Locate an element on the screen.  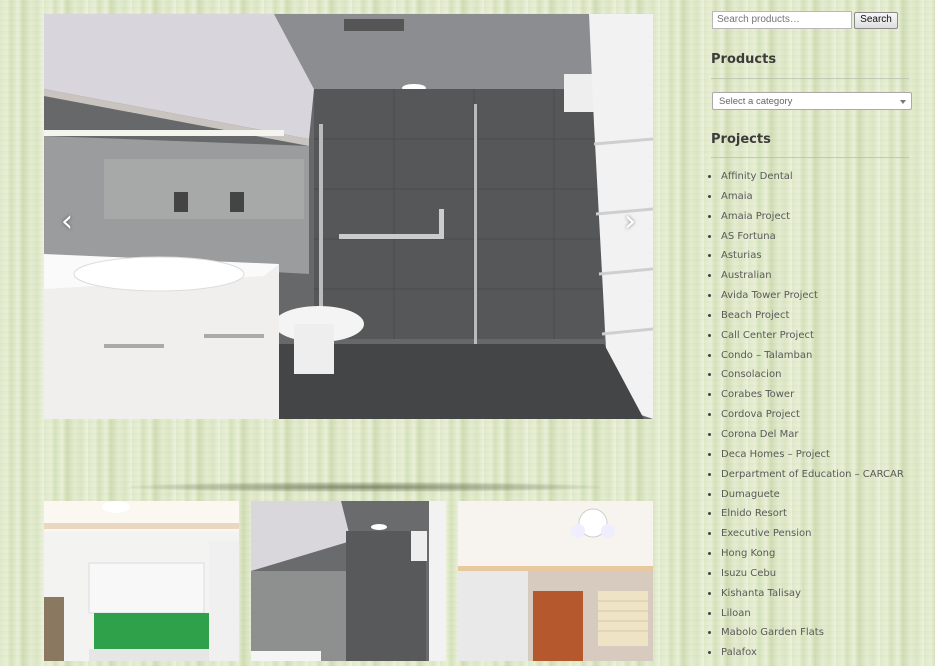
list-item: Deca Homes – Project is located at coordinates (805, 458).